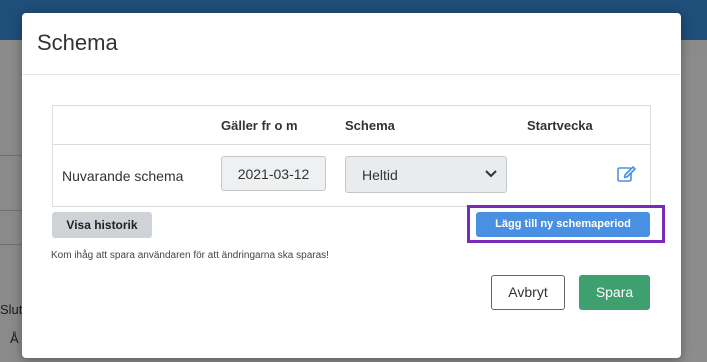  Describe the element at coordinates (380, 175) in the screenshot. I see `schedule-select-value: Heltid` at that location.